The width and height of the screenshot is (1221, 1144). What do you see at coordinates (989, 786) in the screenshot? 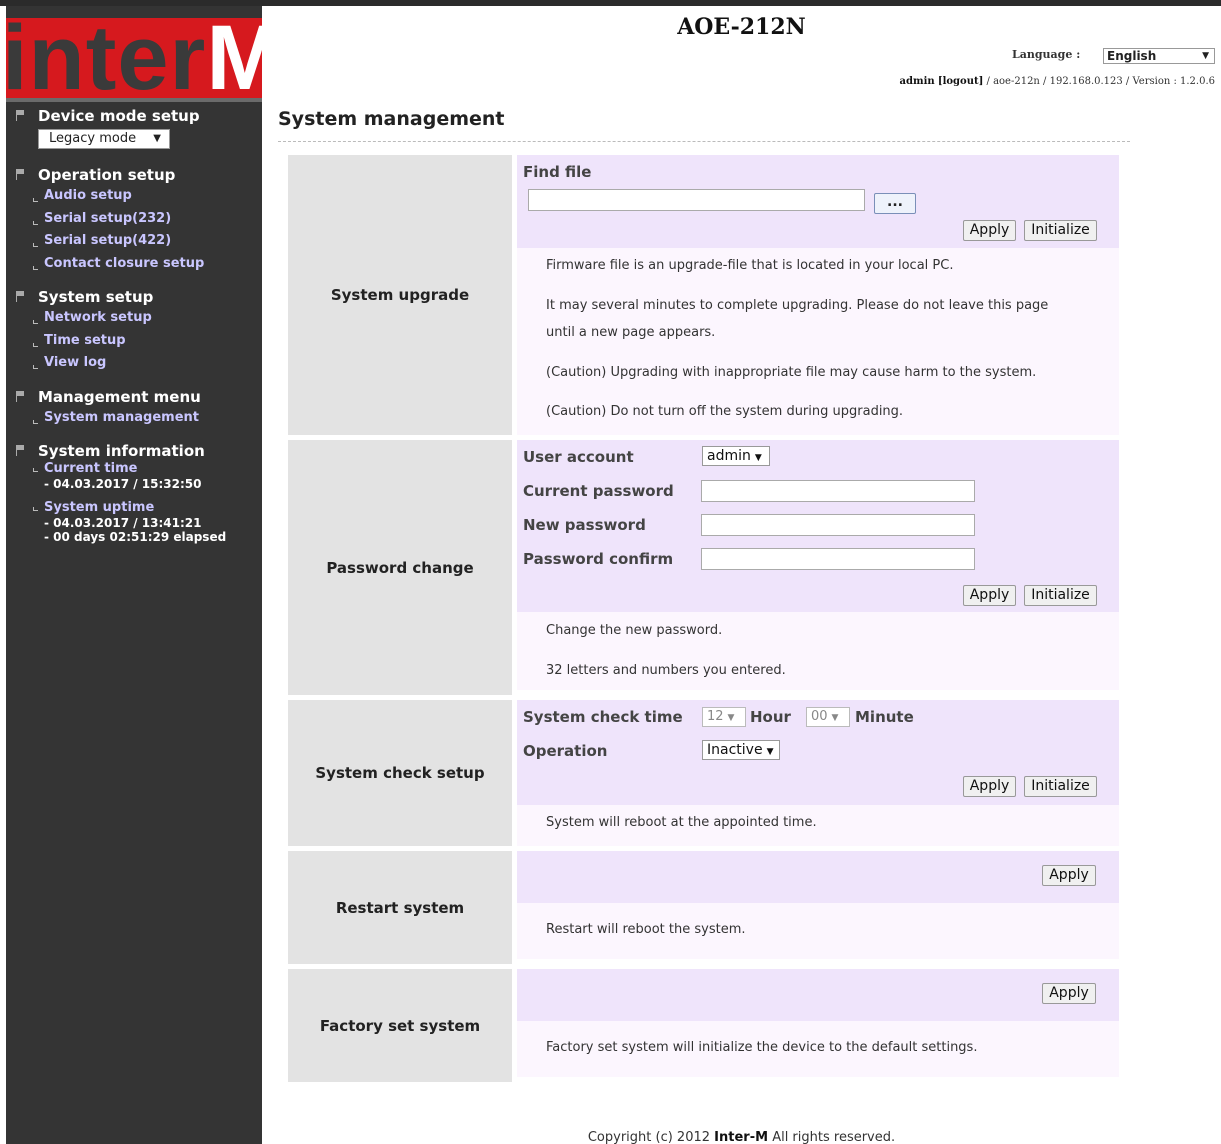
I see `check-apply-button: Apply` at bounding box center [989, 786].